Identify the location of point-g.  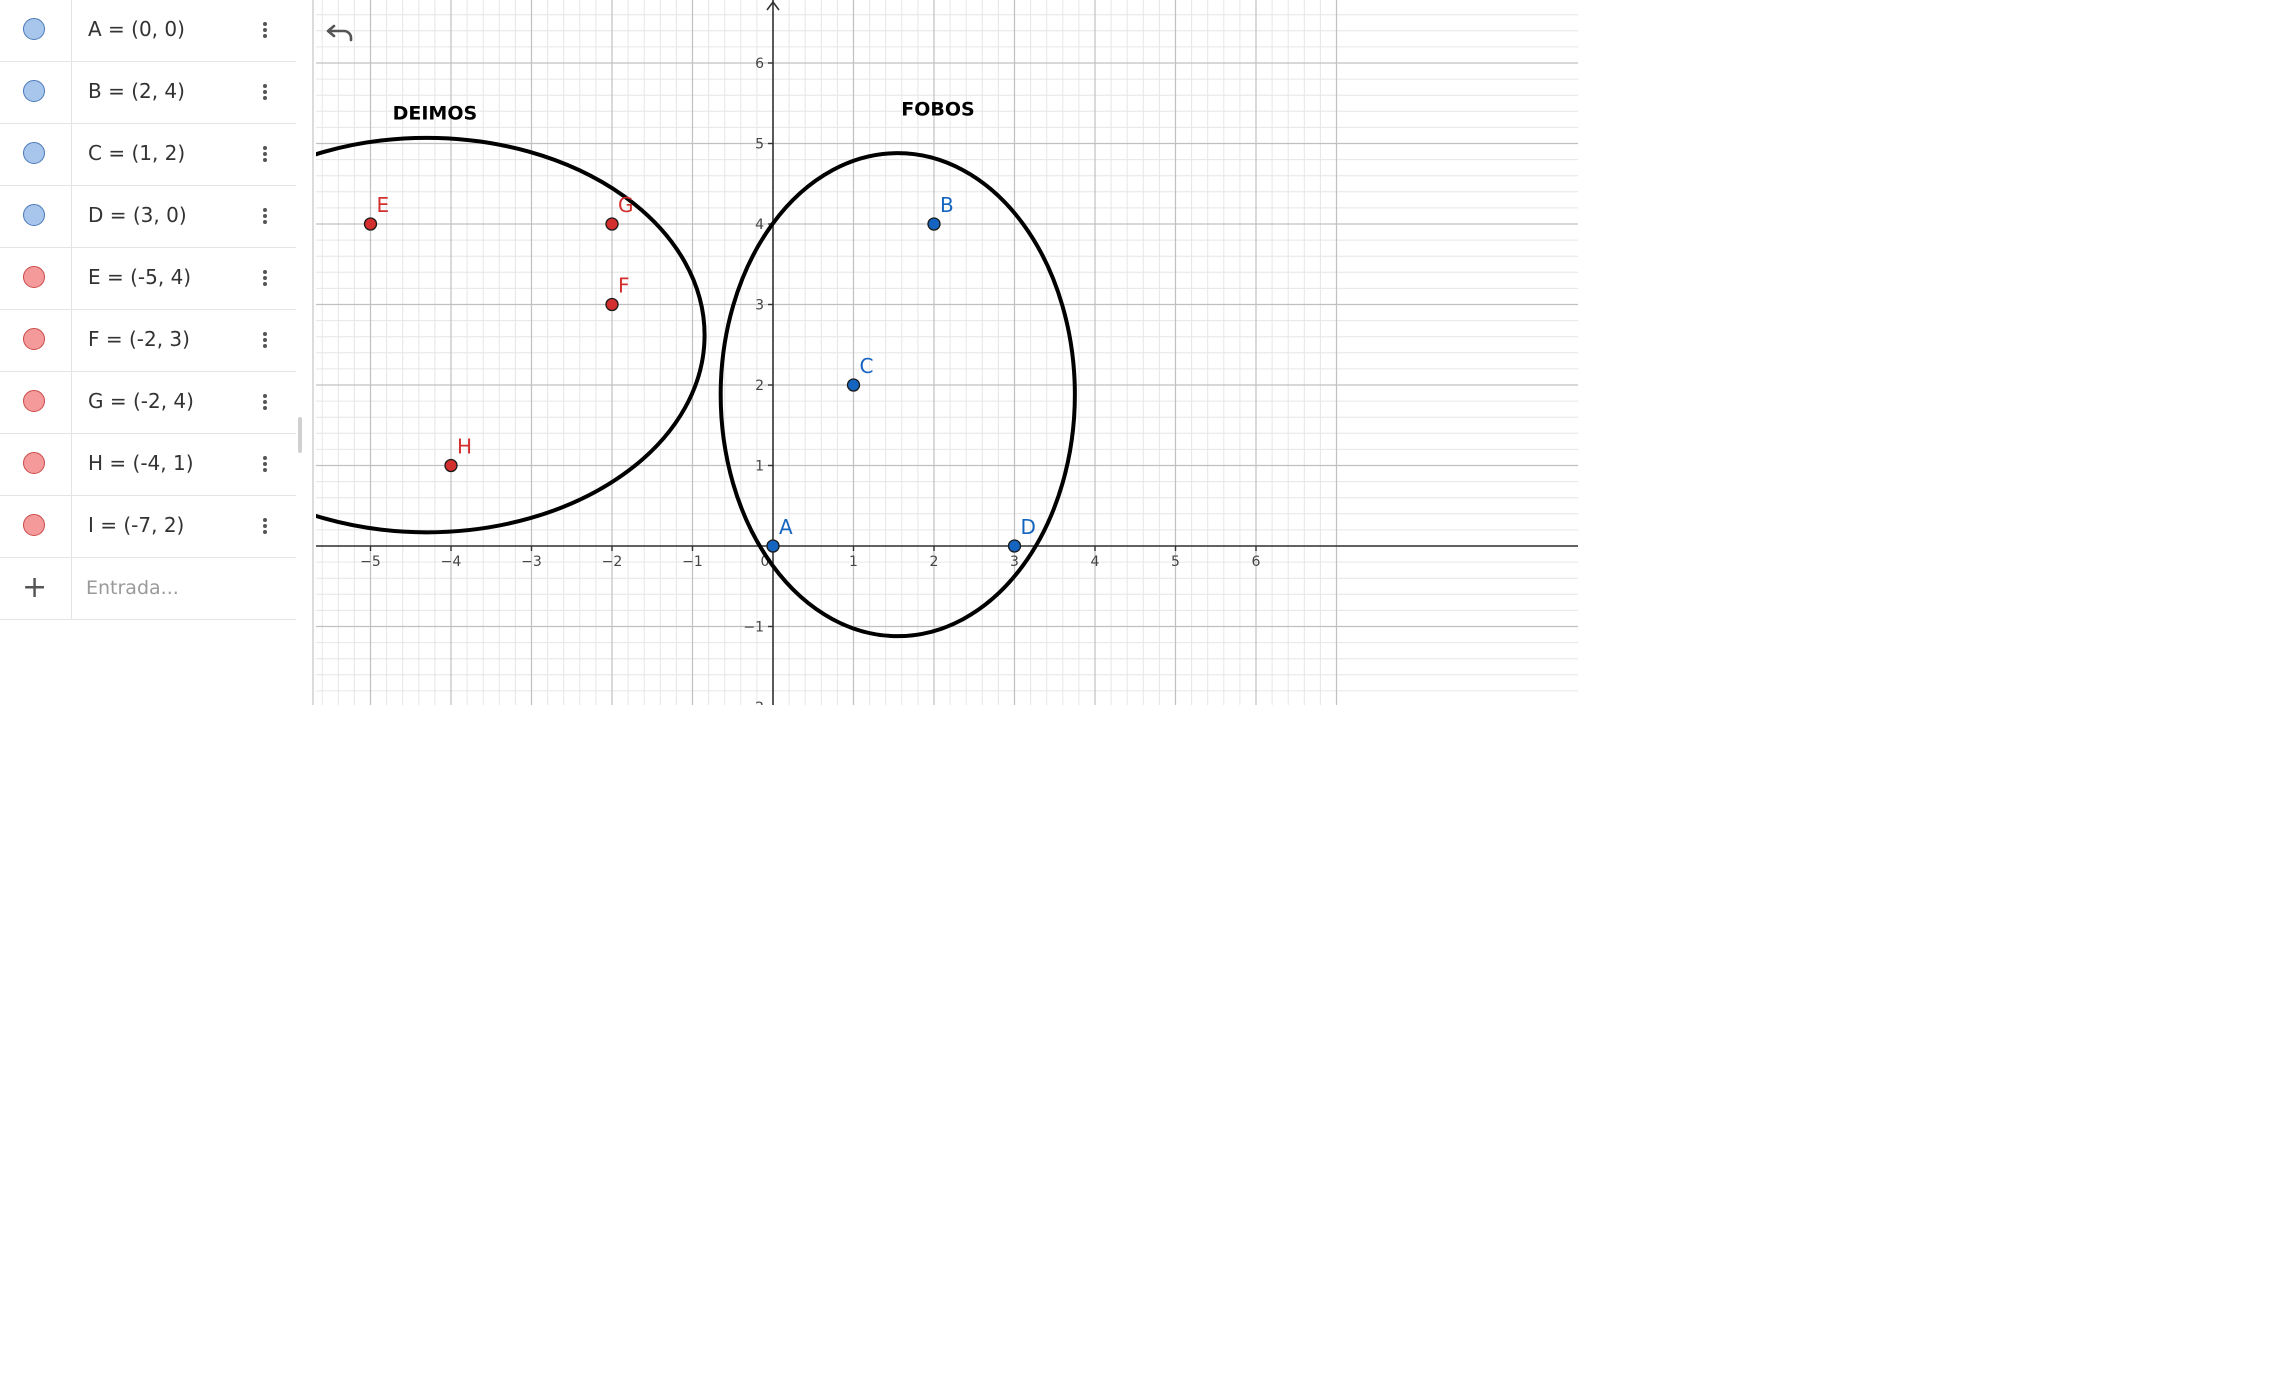
(612, 224).